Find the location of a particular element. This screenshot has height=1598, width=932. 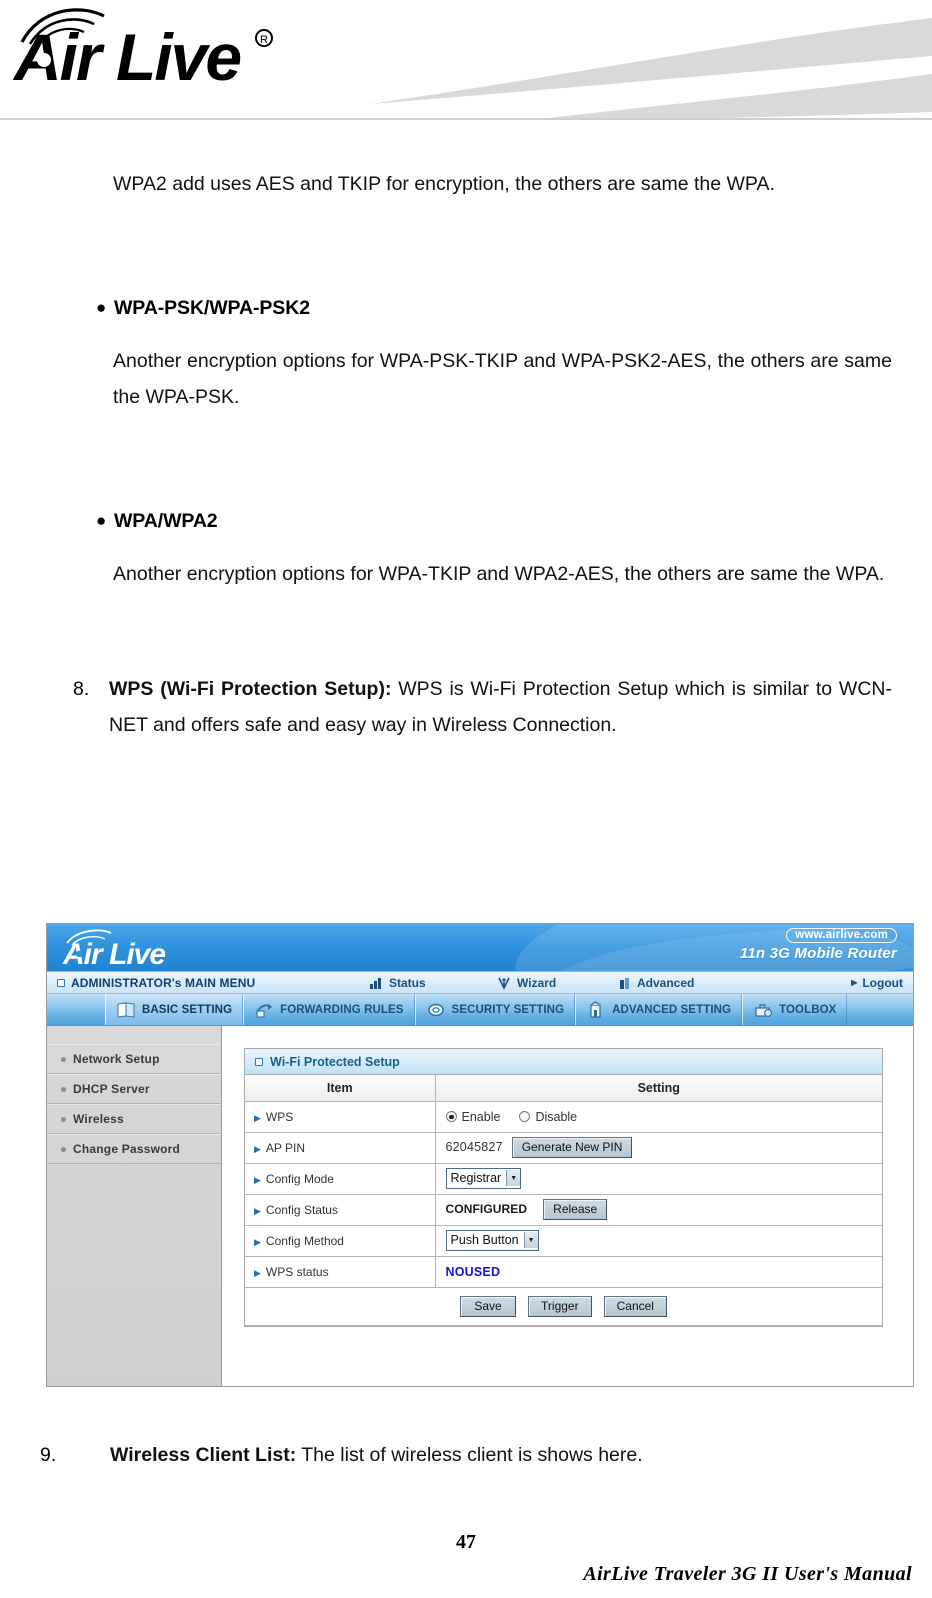

row-item-wps: ▶ WPS is located at coordinates (340, 1117).